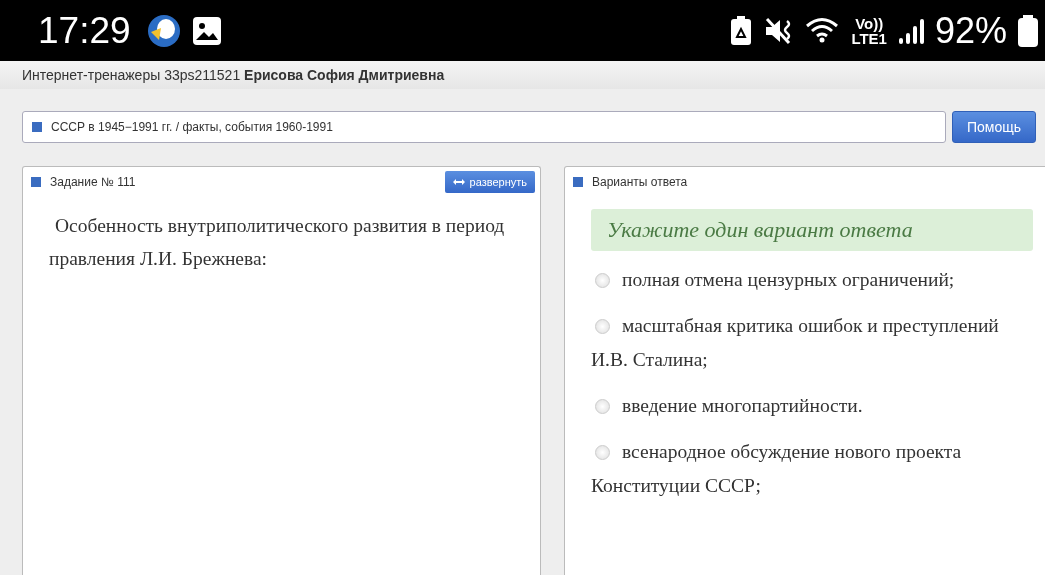  What do you see at coordinates (970, 30) in the screenshot?
I see `battery-percent: 92%` at bounding box center [970, 30].